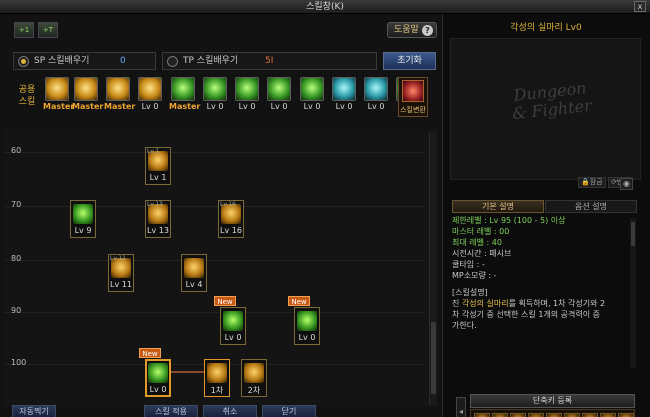 This screenshot has height=417, width=650. I want to click on window-titlebar: 스킬창(K) x, so click(325, 7).